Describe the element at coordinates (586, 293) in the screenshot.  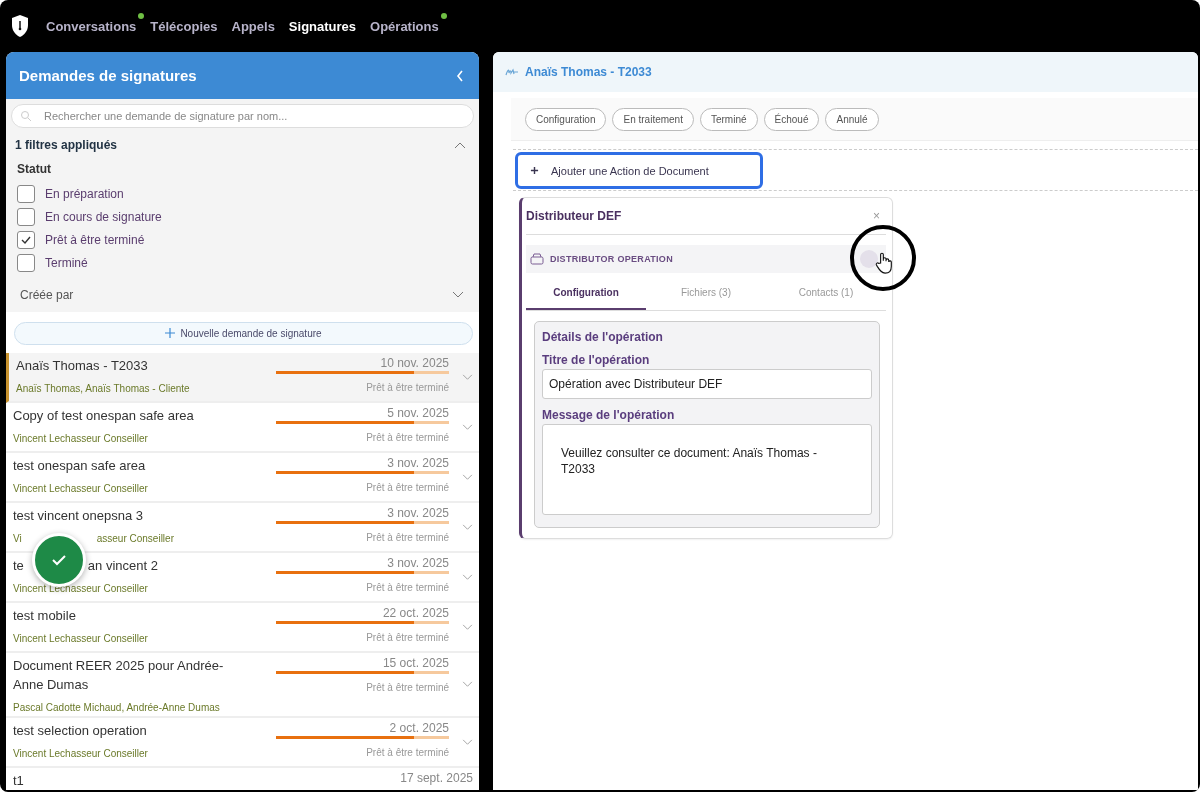
I see `card-tab: Configuration` at that location.